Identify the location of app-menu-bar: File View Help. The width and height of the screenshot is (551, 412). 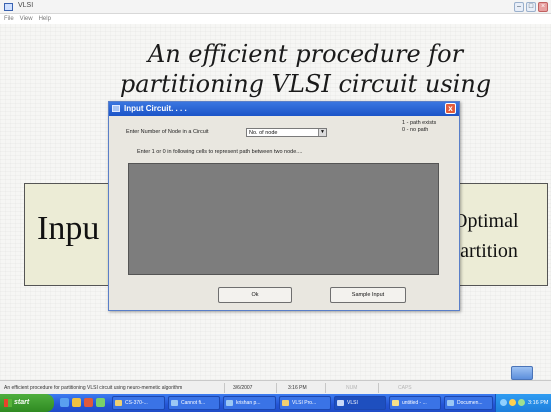
(275, 19).